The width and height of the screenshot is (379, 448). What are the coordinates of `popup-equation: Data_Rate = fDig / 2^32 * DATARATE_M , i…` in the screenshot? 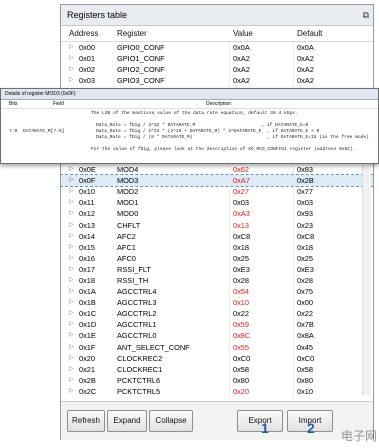 It's located at (202, 125).